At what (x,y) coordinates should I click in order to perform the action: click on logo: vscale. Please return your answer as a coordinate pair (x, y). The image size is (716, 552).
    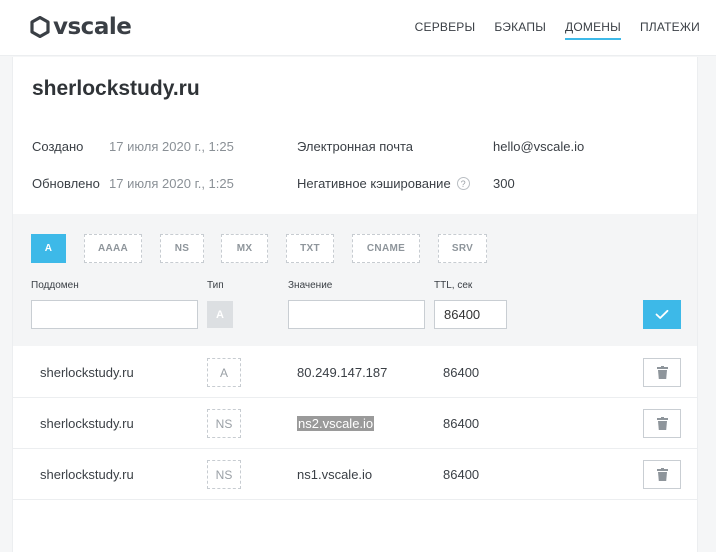
    Looking at the image, I should click on (81, 27).